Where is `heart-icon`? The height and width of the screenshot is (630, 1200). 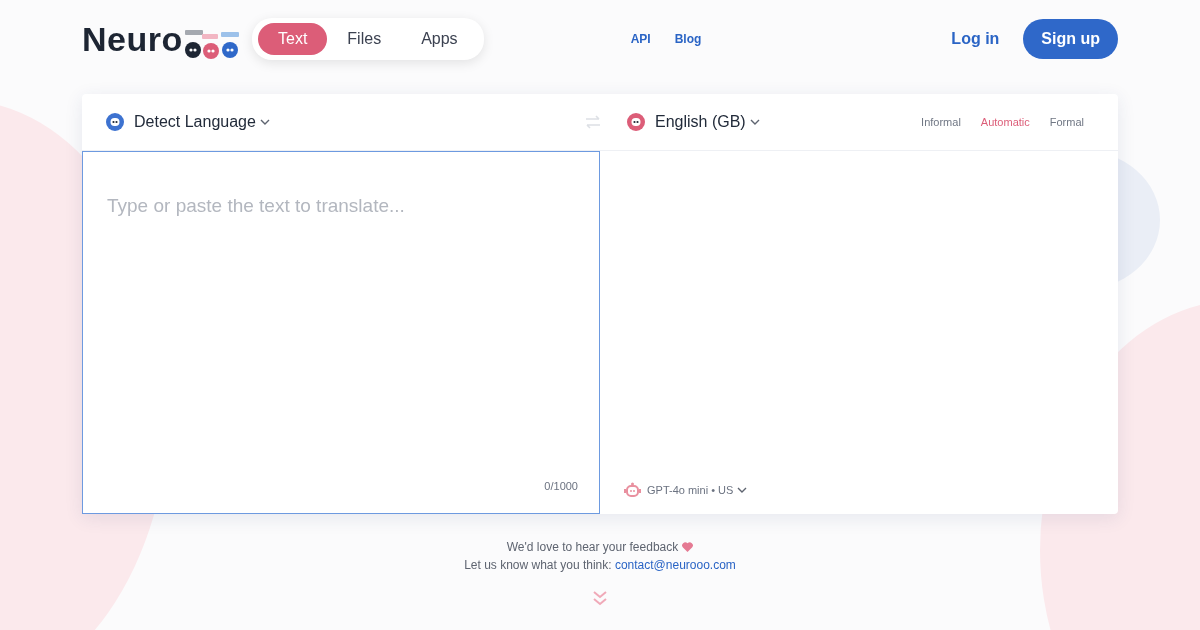 heart-icon is located at coordinates (688, 547).